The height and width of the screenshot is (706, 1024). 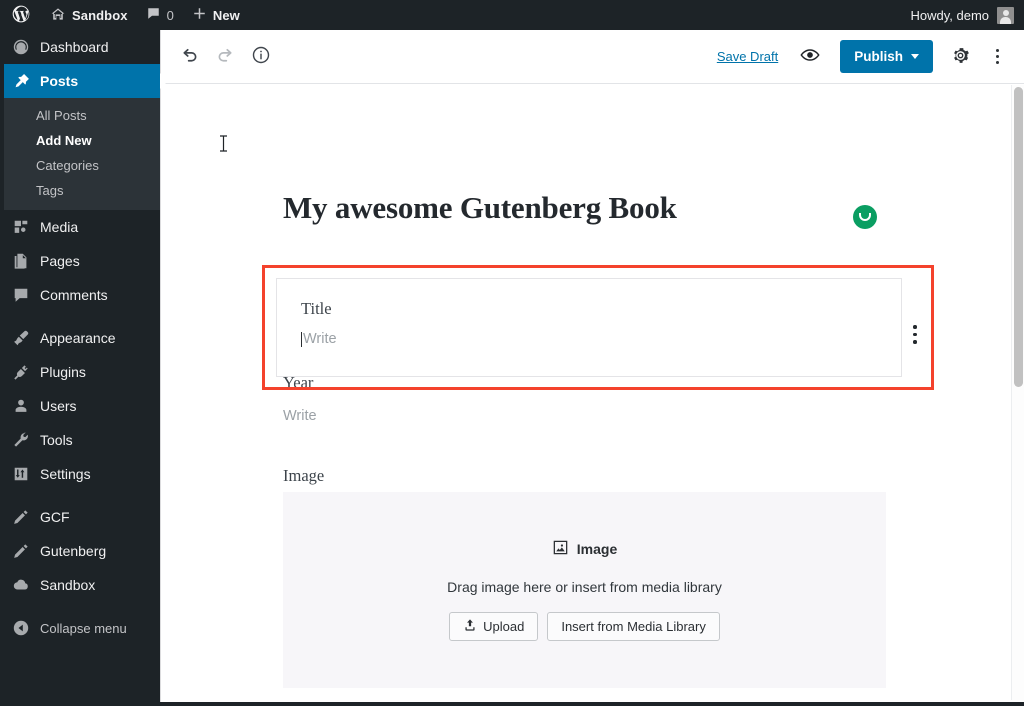 What do you see at coordinates (470, 626) in the screenshot?
I see `upload-icon` at bounding box center [470, 626].